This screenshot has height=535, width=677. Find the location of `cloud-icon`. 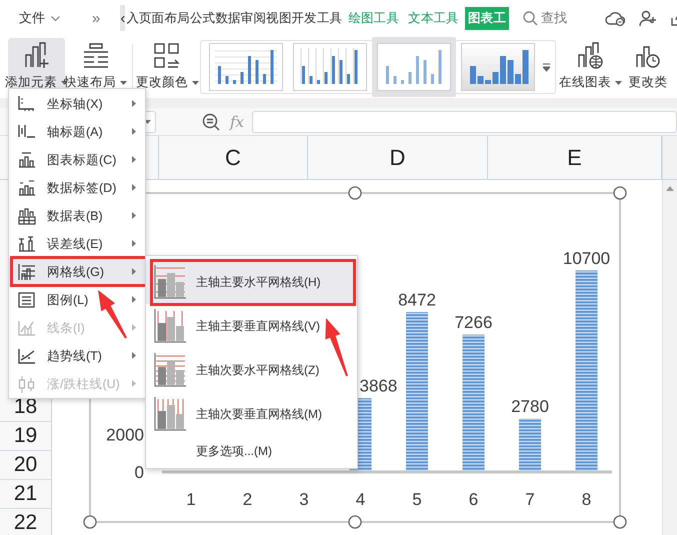

cloud-icon is located at coordinates (615, 18).